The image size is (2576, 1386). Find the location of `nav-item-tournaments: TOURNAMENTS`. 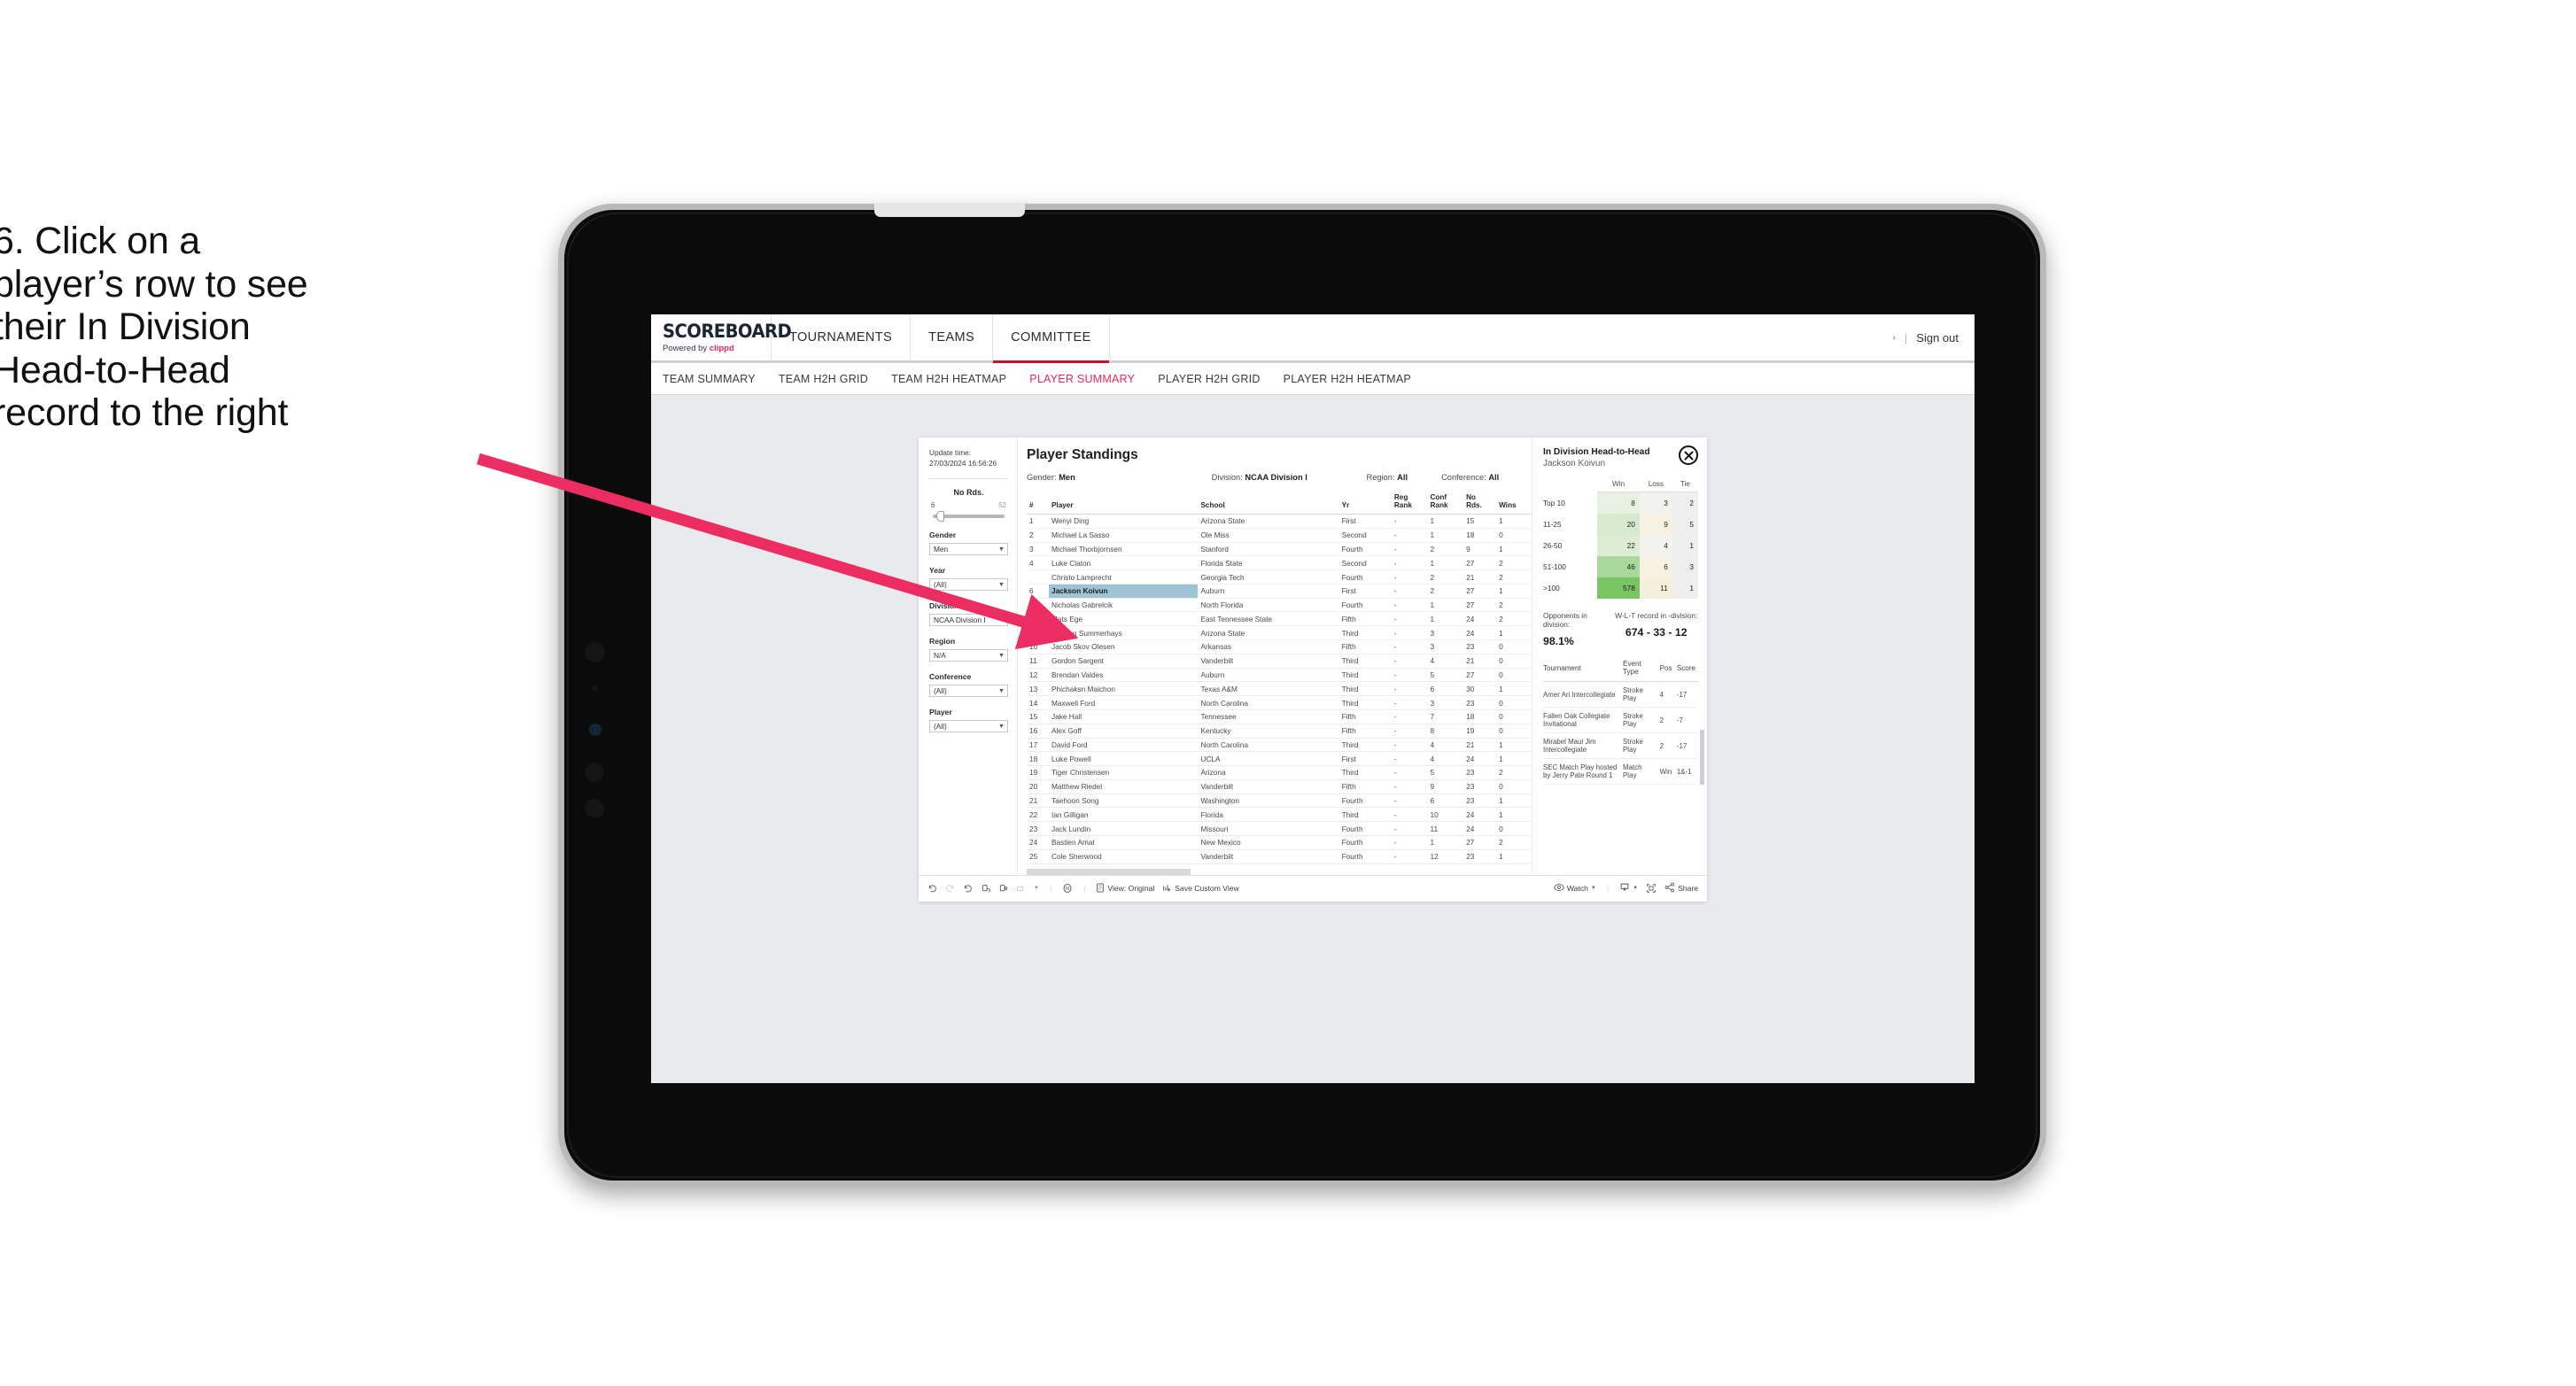

nav-item-tournaments: TOURNAMENTS is located at coordinates (842, 337).